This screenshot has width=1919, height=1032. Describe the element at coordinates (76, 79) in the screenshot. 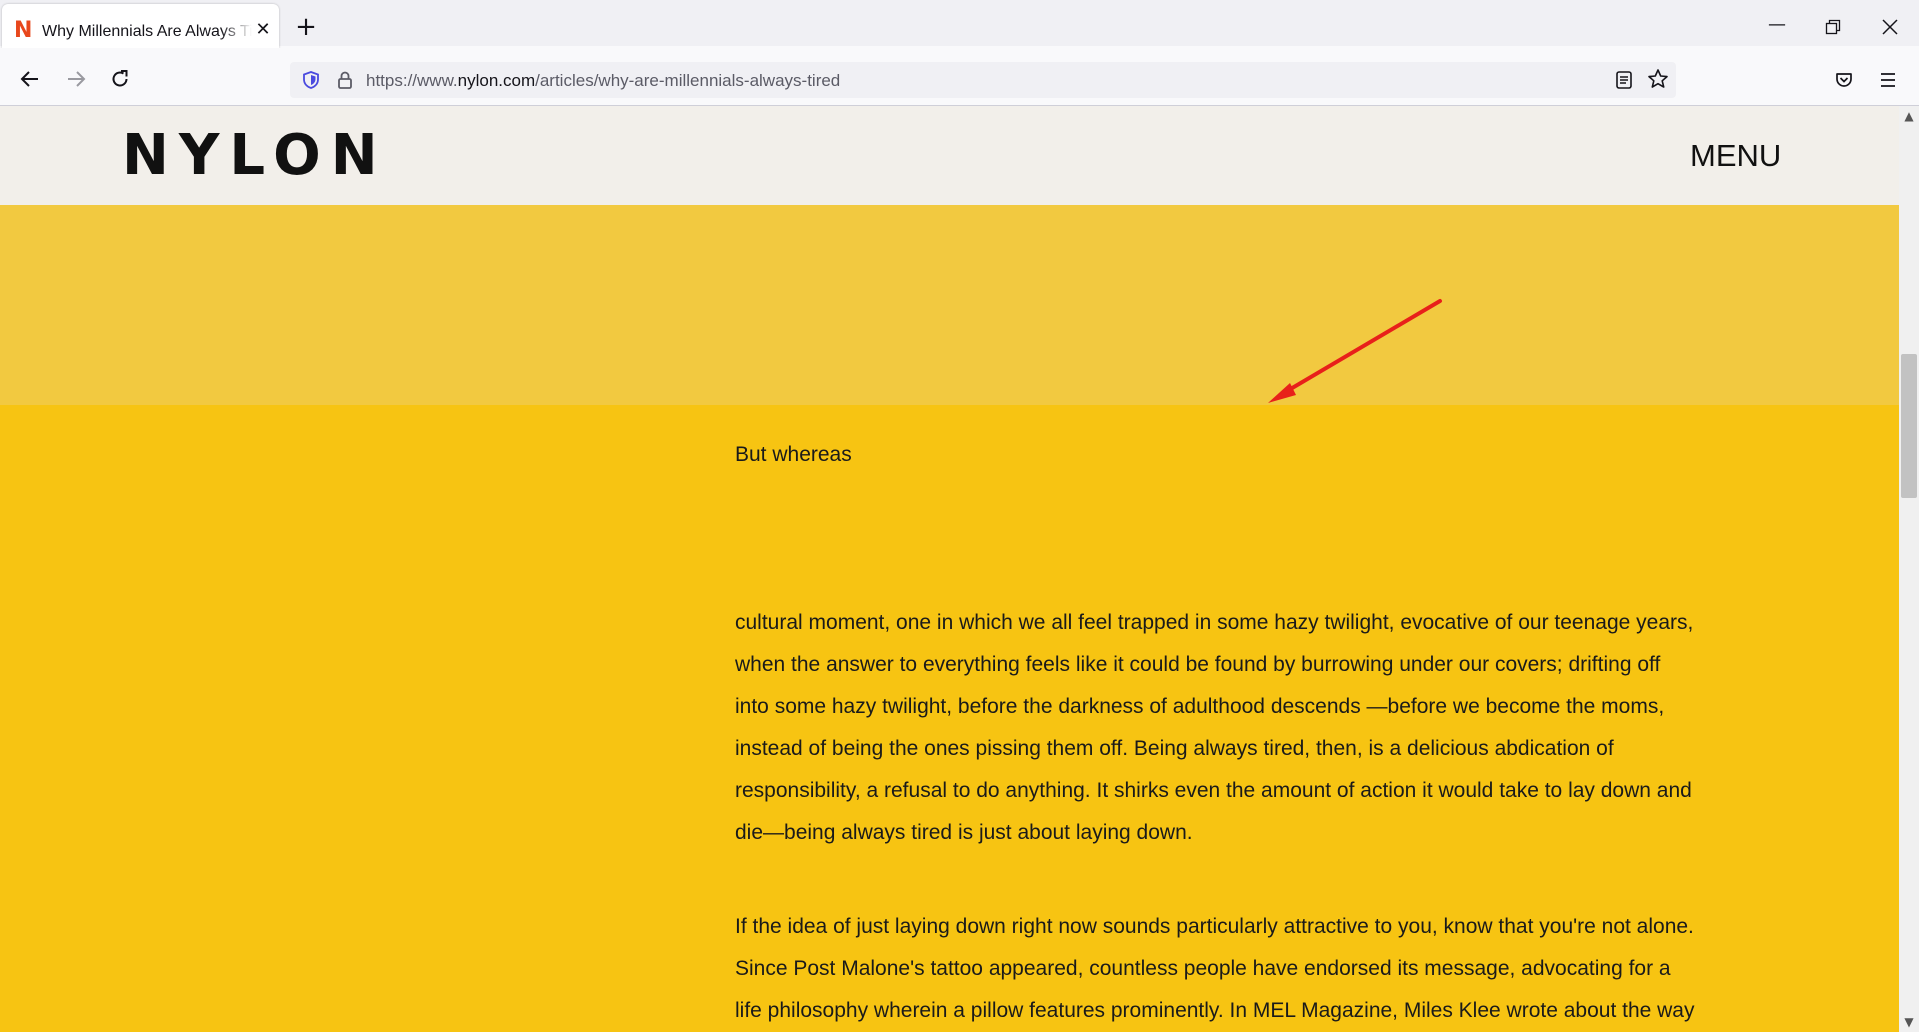

I see `forward-arrow-icon` at that location.